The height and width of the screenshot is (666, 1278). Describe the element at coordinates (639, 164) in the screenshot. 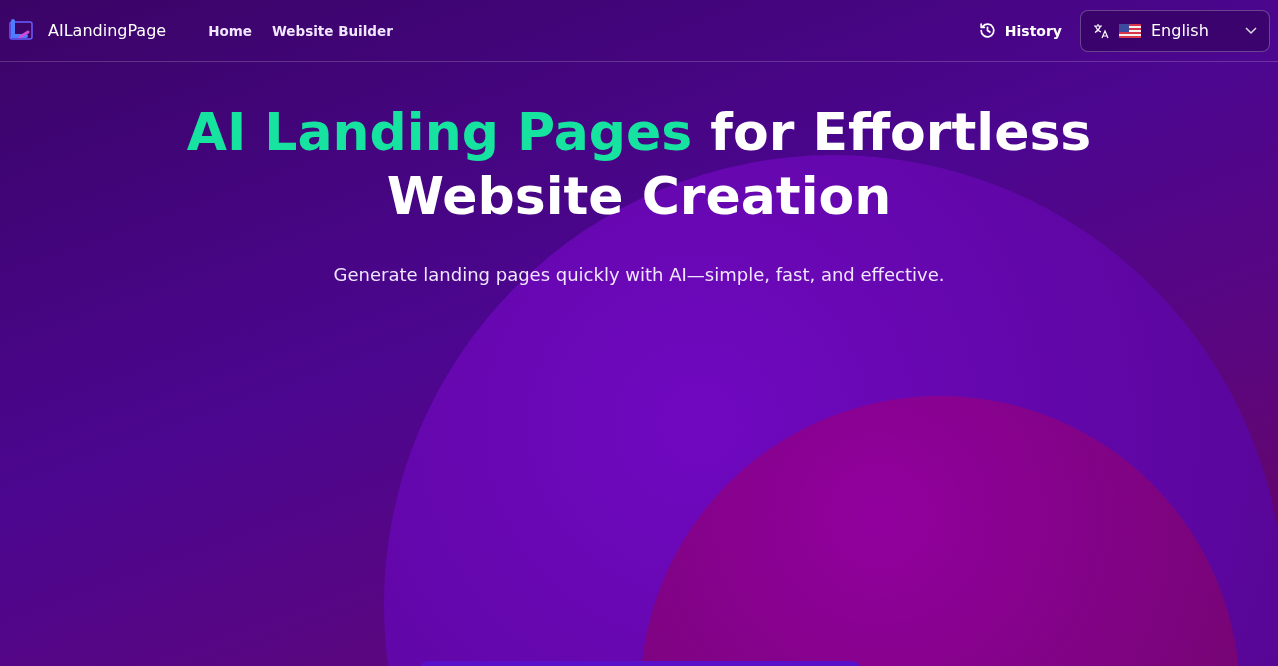

I see `hero-title: AI Landing Pages for Effortless Website Creation` at that location.